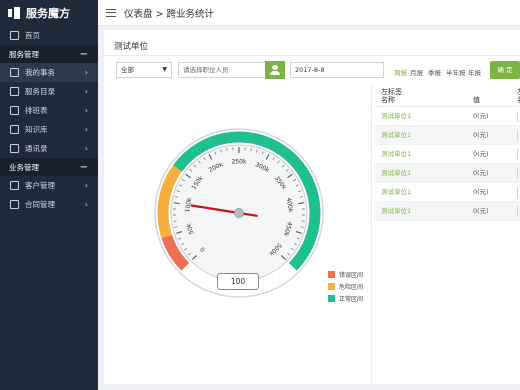  I want to click on scope-select-value: 全部, so click(127, 70).